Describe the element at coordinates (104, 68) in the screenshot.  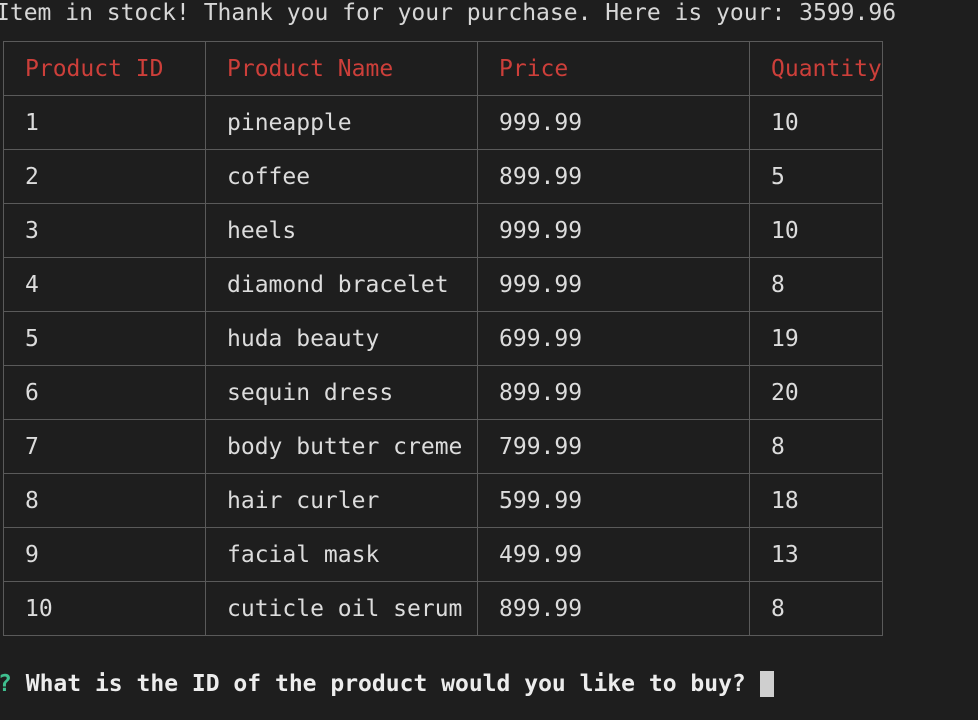
I see `header-product-id: Product ID` at that location.